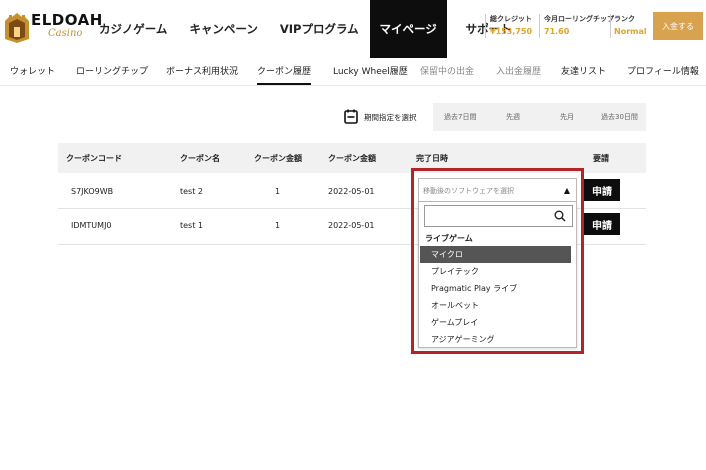  What do you see at coordinates (557, 31) in the screenshot?
I see `stat-value: 71.60` at bounding box center [557, 31].